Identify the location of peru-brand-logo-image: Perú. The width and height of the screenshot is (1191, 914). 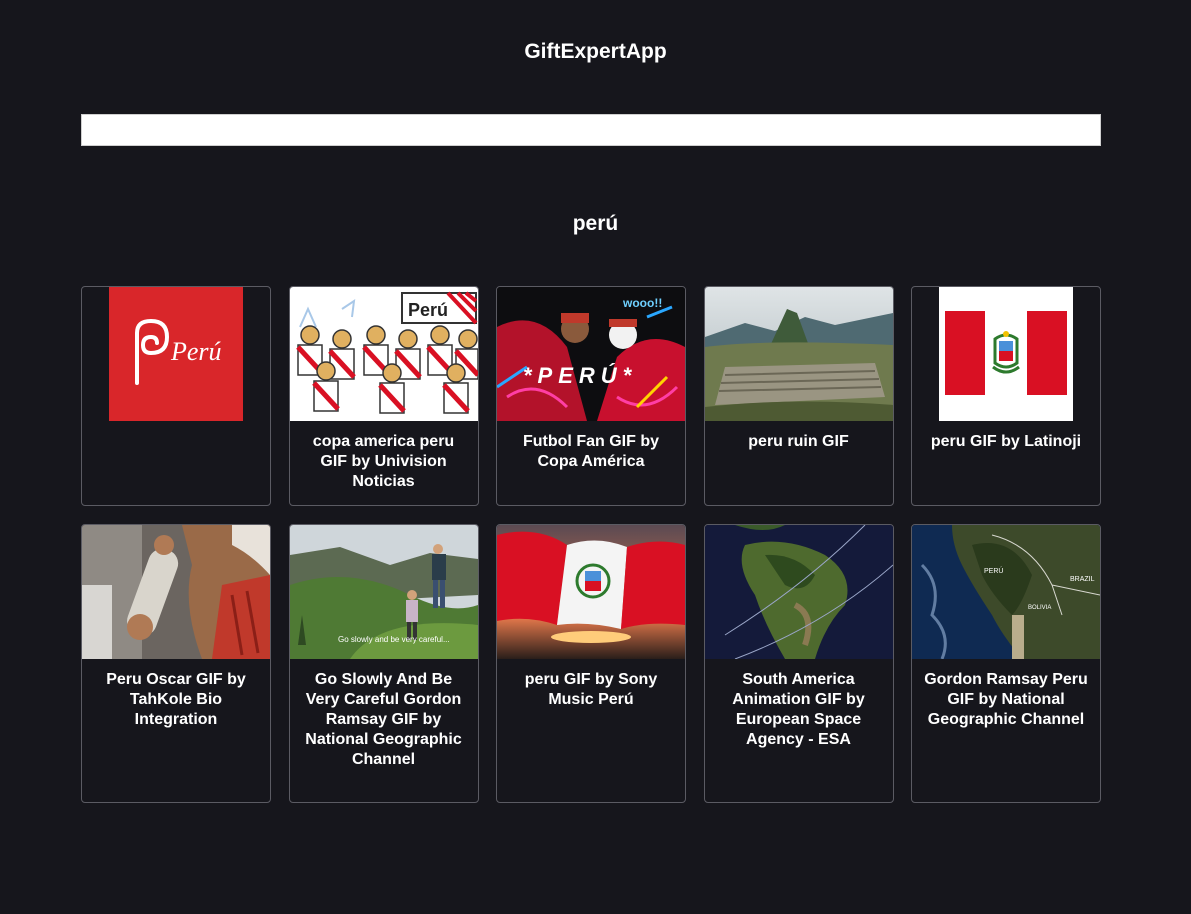
(176, 354).